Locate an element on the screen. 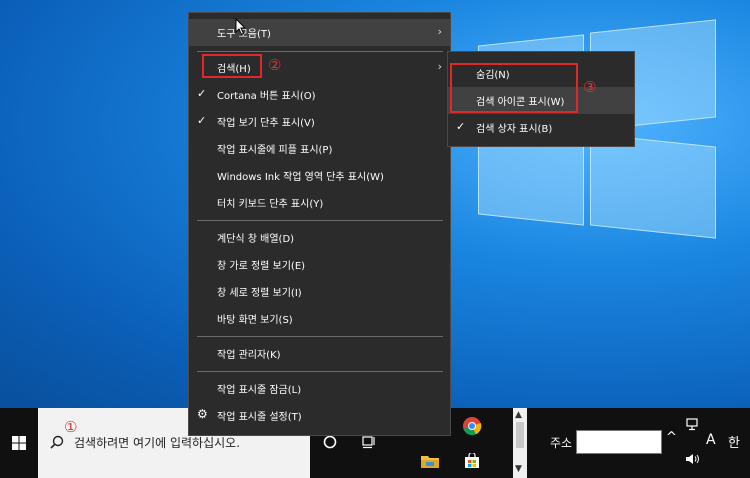  network-icon is located at coordinates (693, 425).